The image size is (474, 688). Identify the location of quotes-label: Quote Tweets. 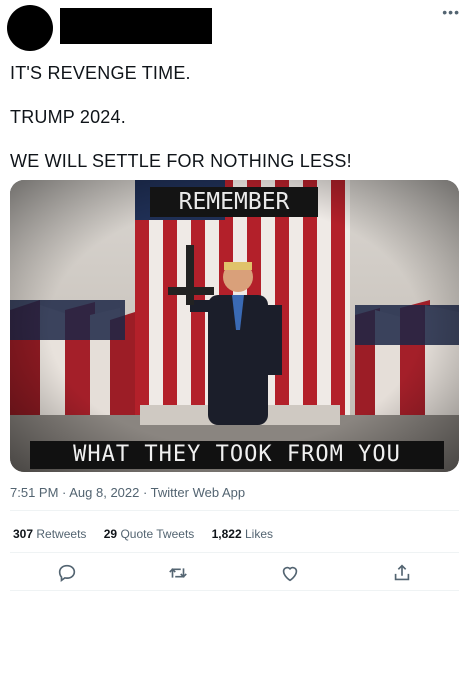
(157, 534).